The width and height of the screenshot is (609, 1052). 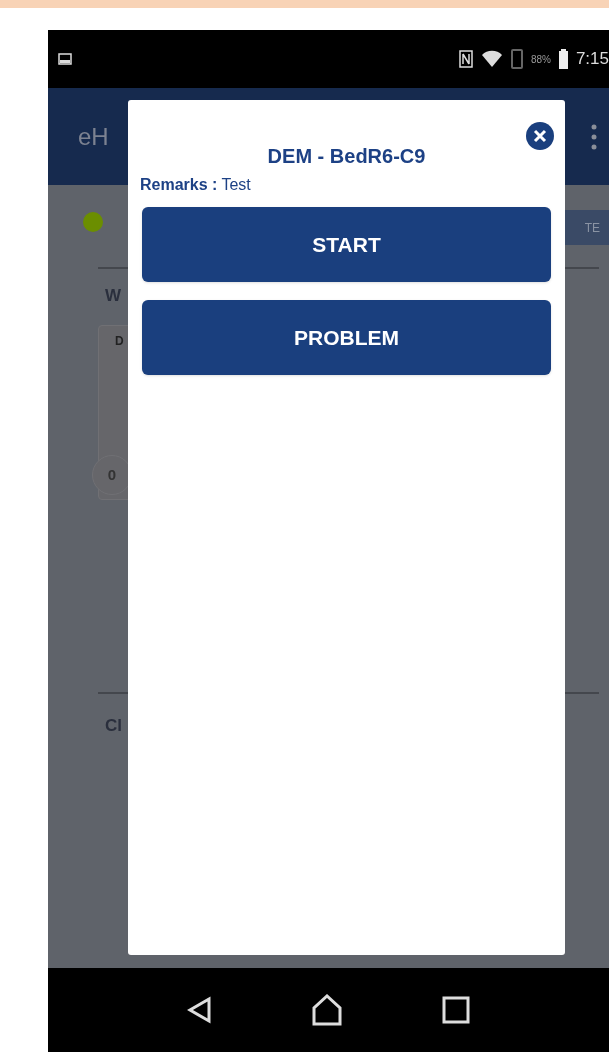 What do you see at coordinates (540, 136) in the screenshot?
I see `close-icon` at bounding box center [540, 136].